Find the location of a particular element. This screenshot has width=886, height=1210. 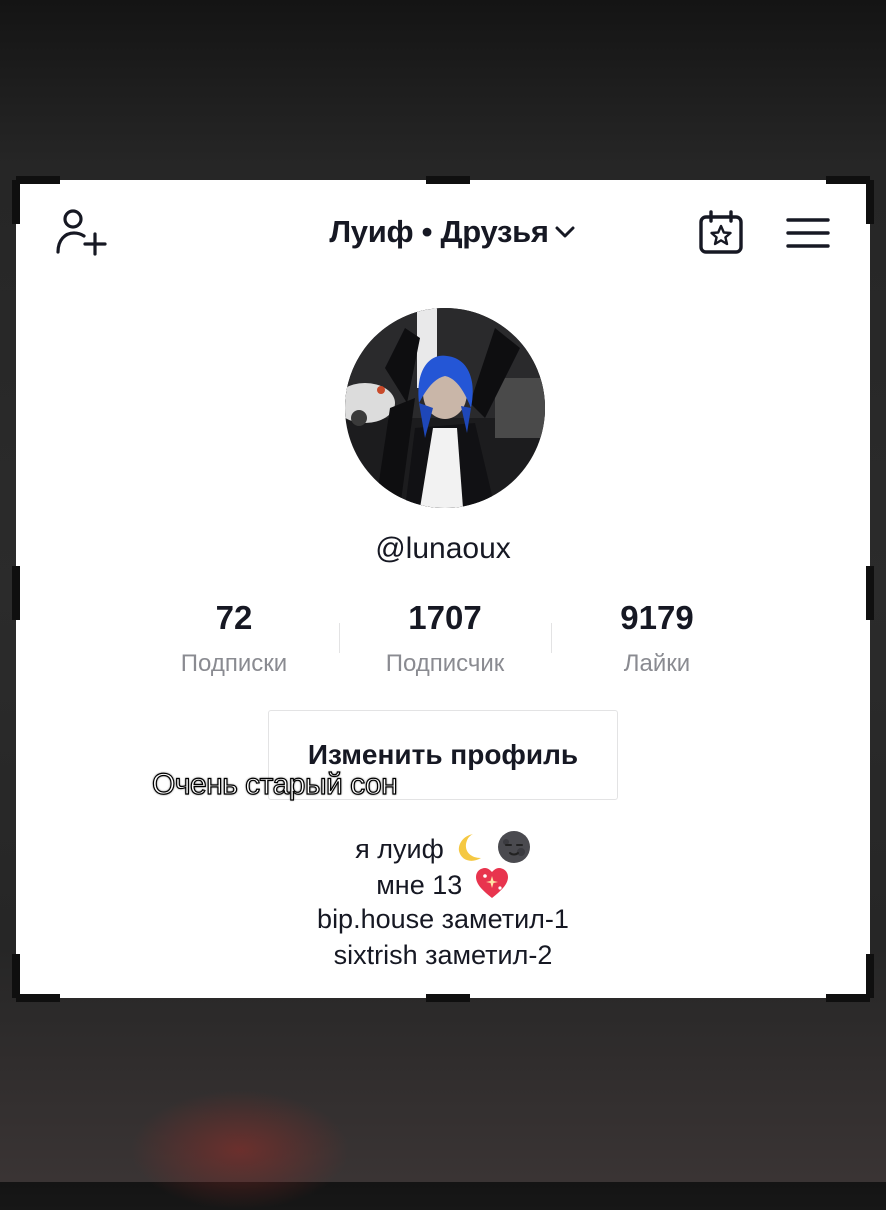

crescent-moon-icon is located at coordinates (470, 847).